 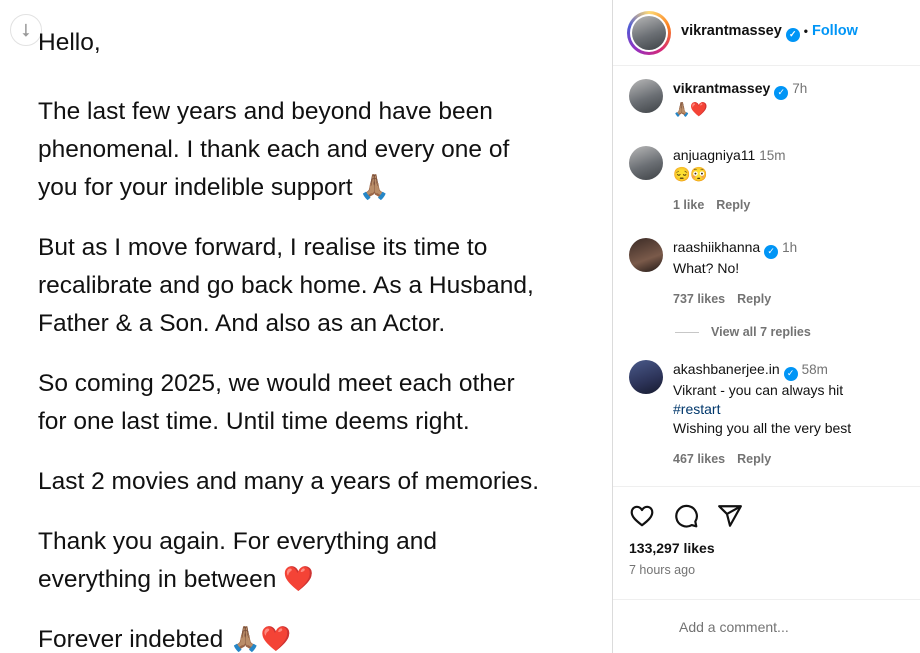 I want to click on comment-time: 7h, so click(x=800, y=88).